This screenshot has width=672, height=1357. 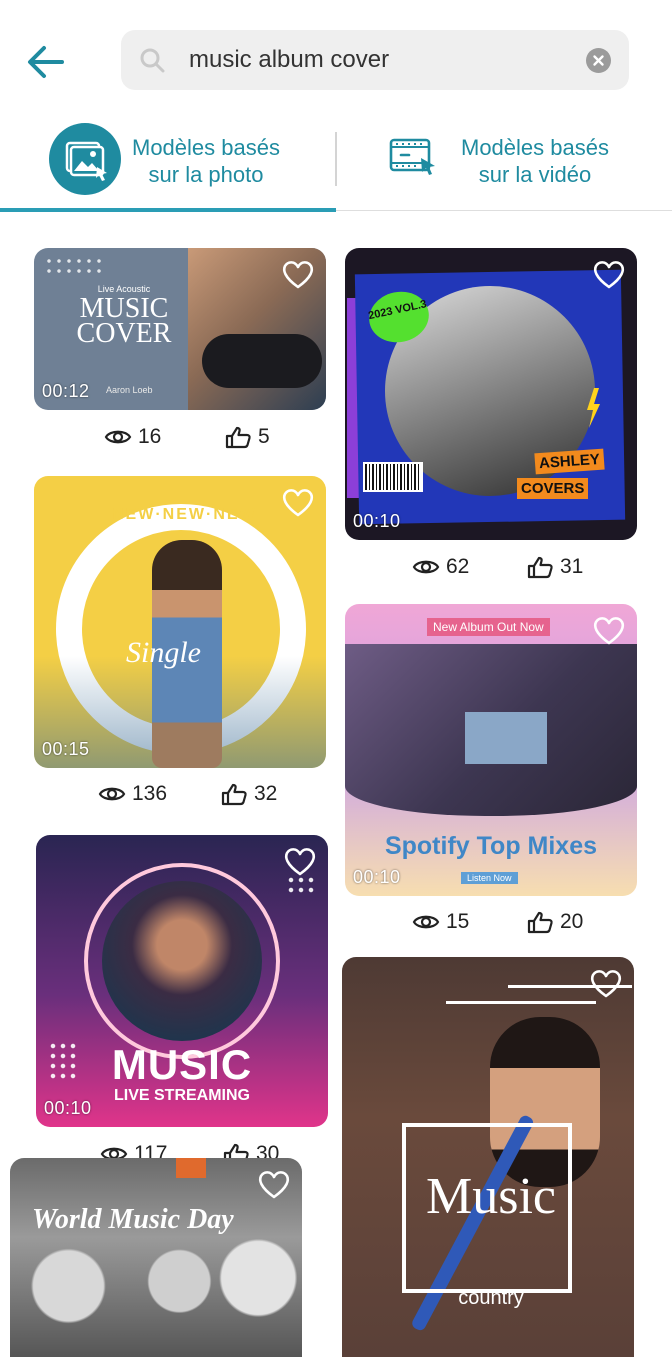 What do you see at coordinates (512, 571) in the screenshot?
I see `card-stats: 62 31` at bounding box center [512, 571].